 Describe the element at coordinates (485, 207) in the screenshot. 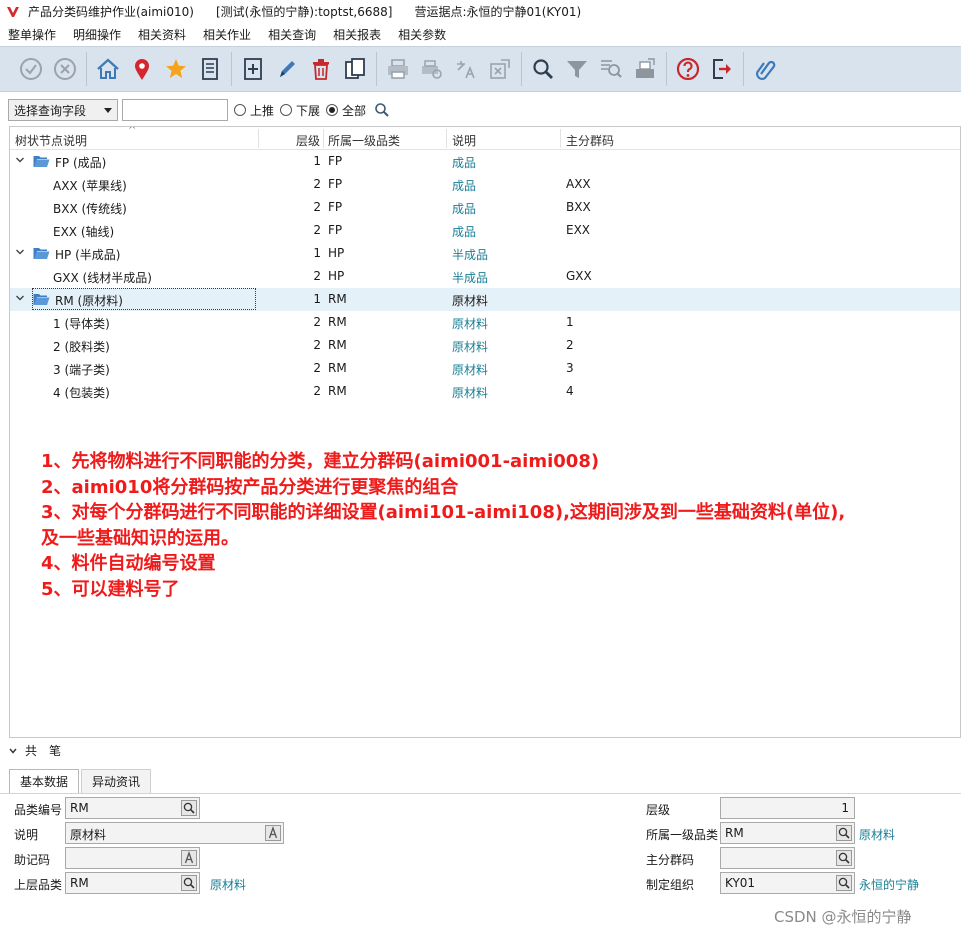

I see `tree-row: BXX (传统线) 2 FP 成品 BXX` at that location.